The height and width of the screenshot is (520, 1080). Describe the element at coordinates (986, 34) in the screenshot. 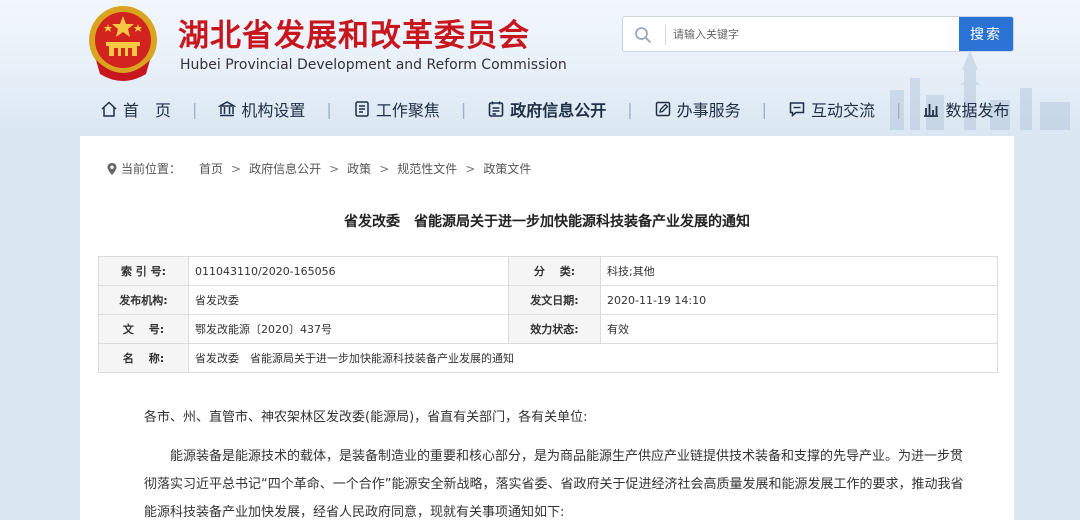

I see `search-button: 搜索` at that location.